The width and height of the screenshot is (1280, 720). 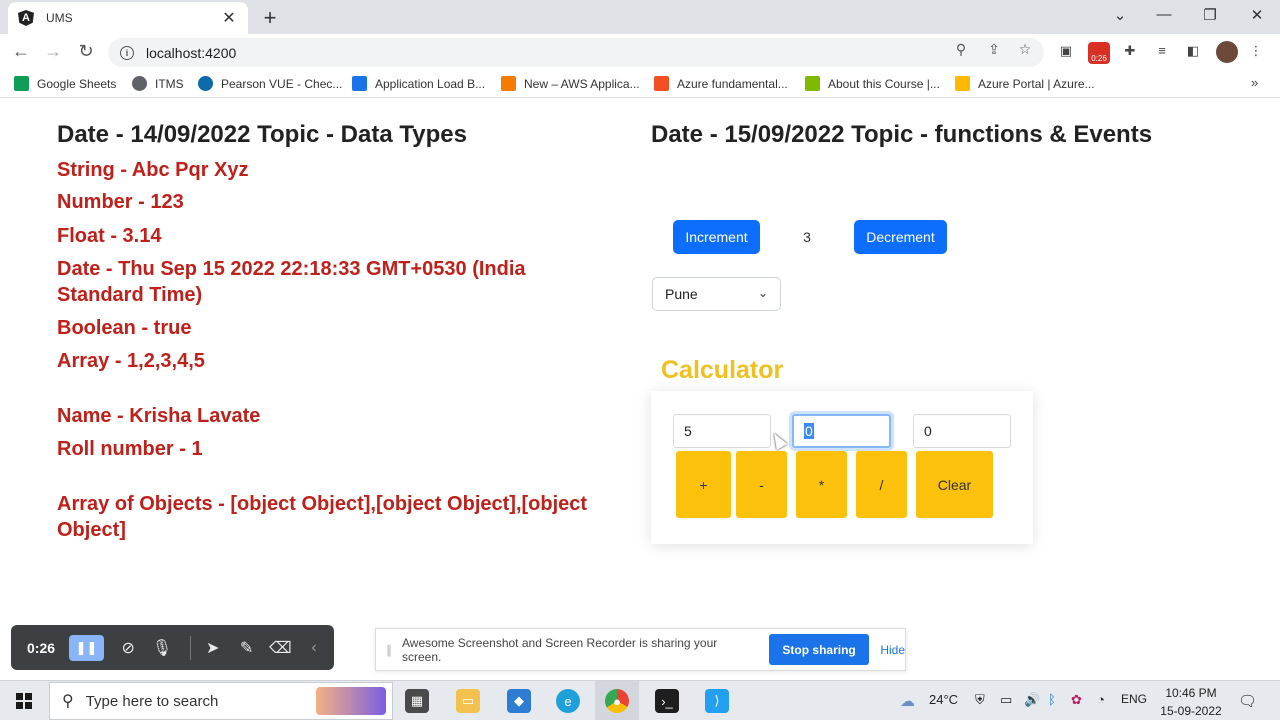 I want to click on bookmark-star-icon: ☆, so click(x=1025, y=49).